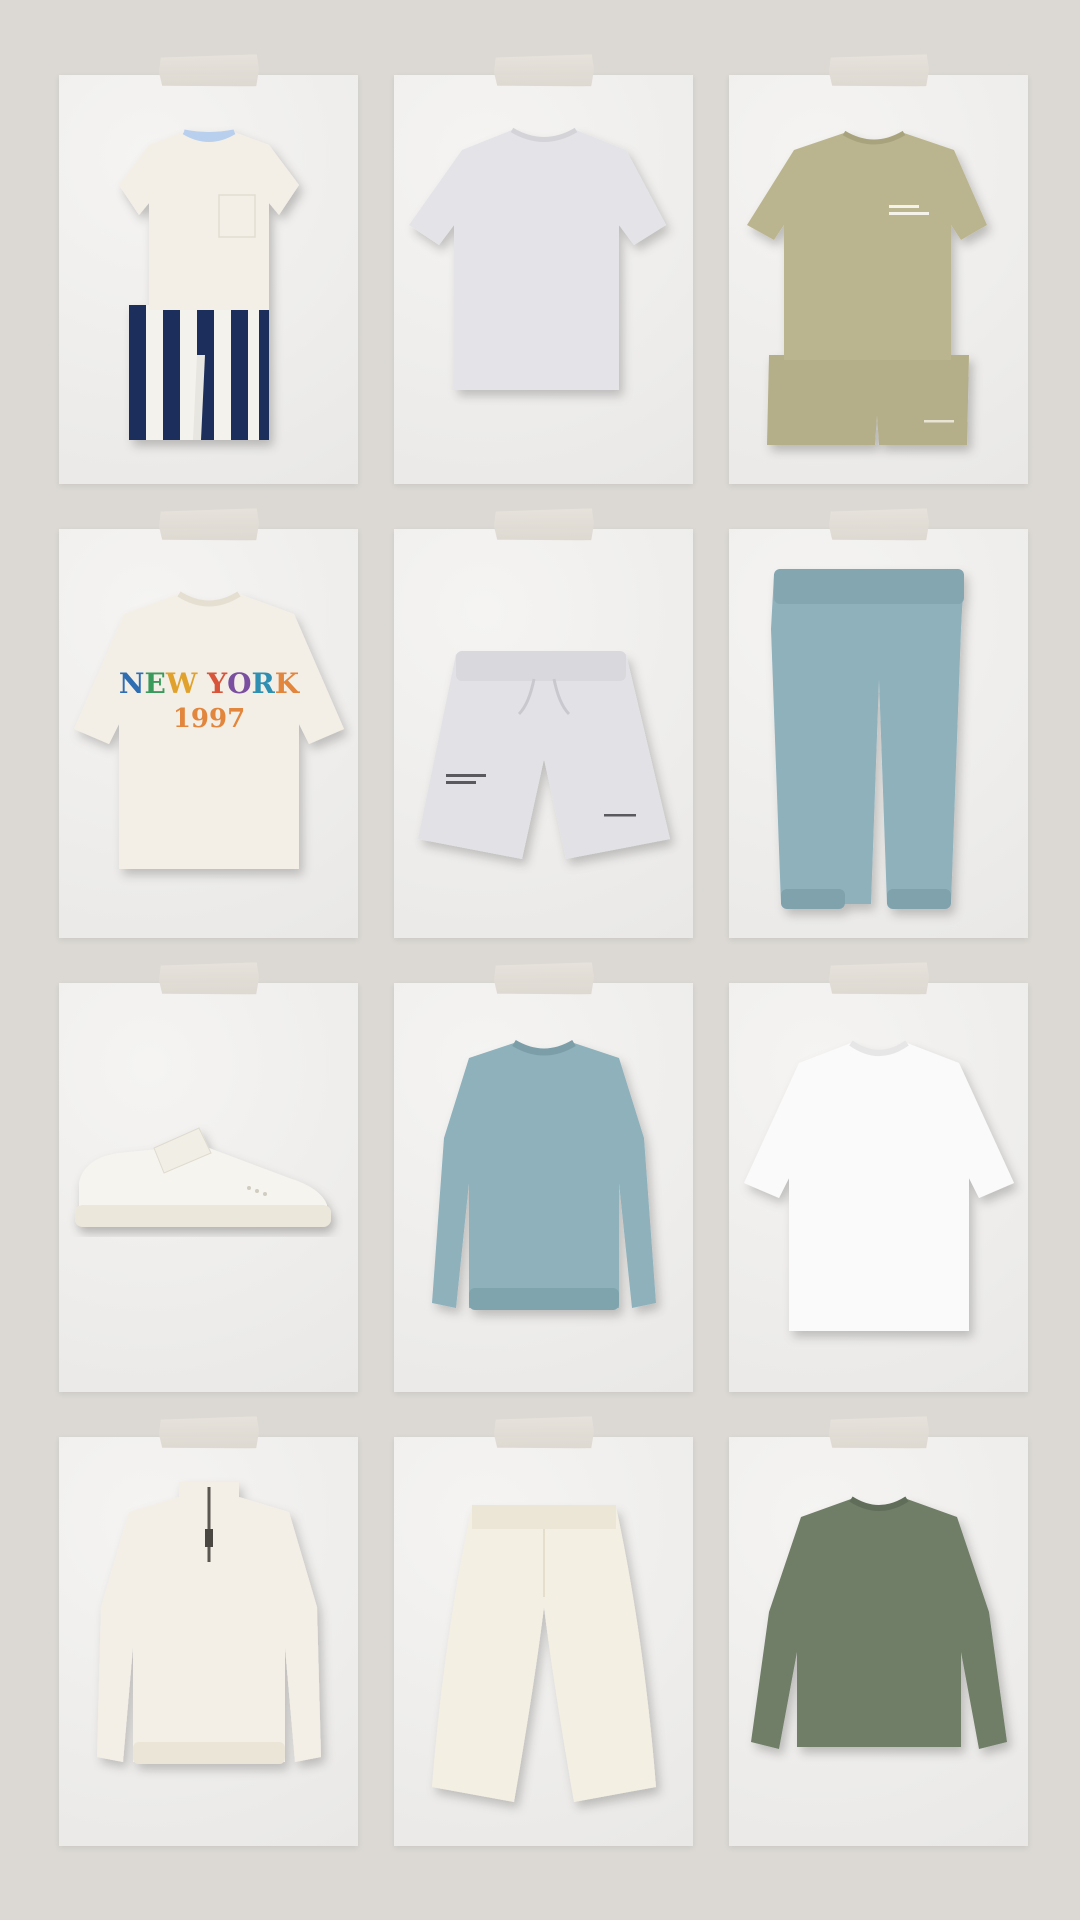 The height and width of the screenshot is (1920, 1080). I want to click on cream-trousers-icon, so click(543, 1641).